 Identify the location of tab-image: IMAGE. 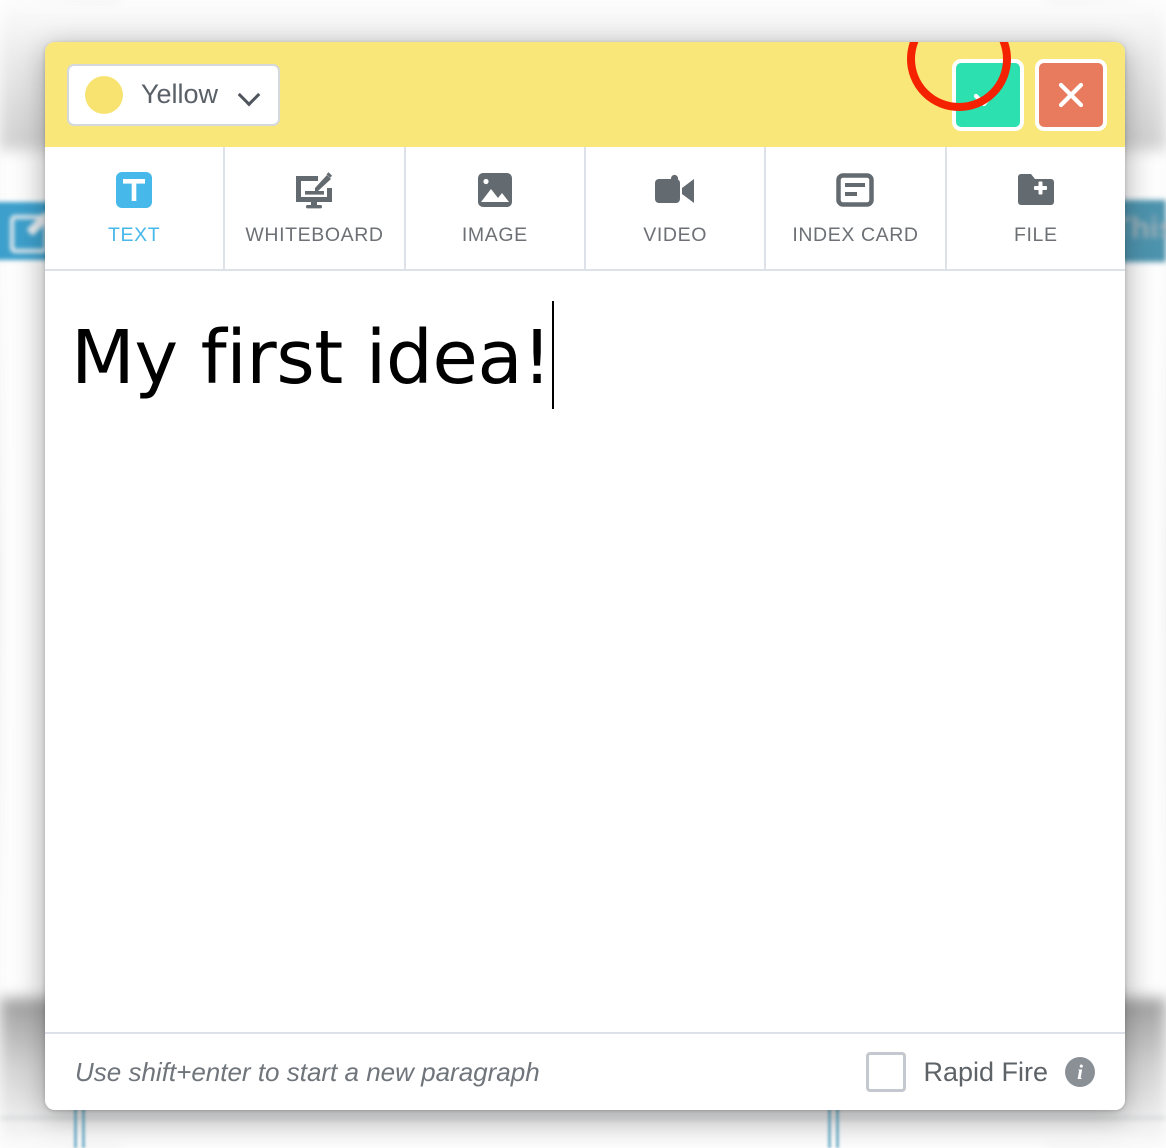
(496, 208).